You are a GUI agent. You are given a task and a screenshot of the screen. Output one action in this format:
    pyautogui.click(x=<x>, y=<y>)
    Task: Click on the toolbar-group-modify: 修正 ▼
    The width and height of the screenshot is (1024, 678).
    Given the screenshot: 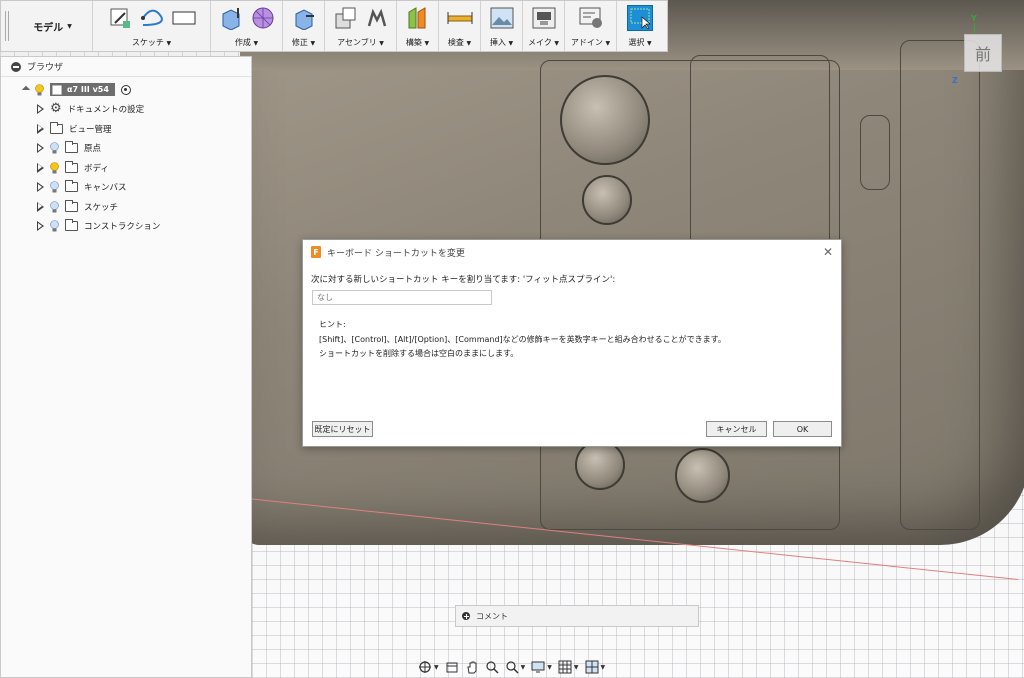 What is the action you would take?
    pyautogui.click(x=304, y=26)
    